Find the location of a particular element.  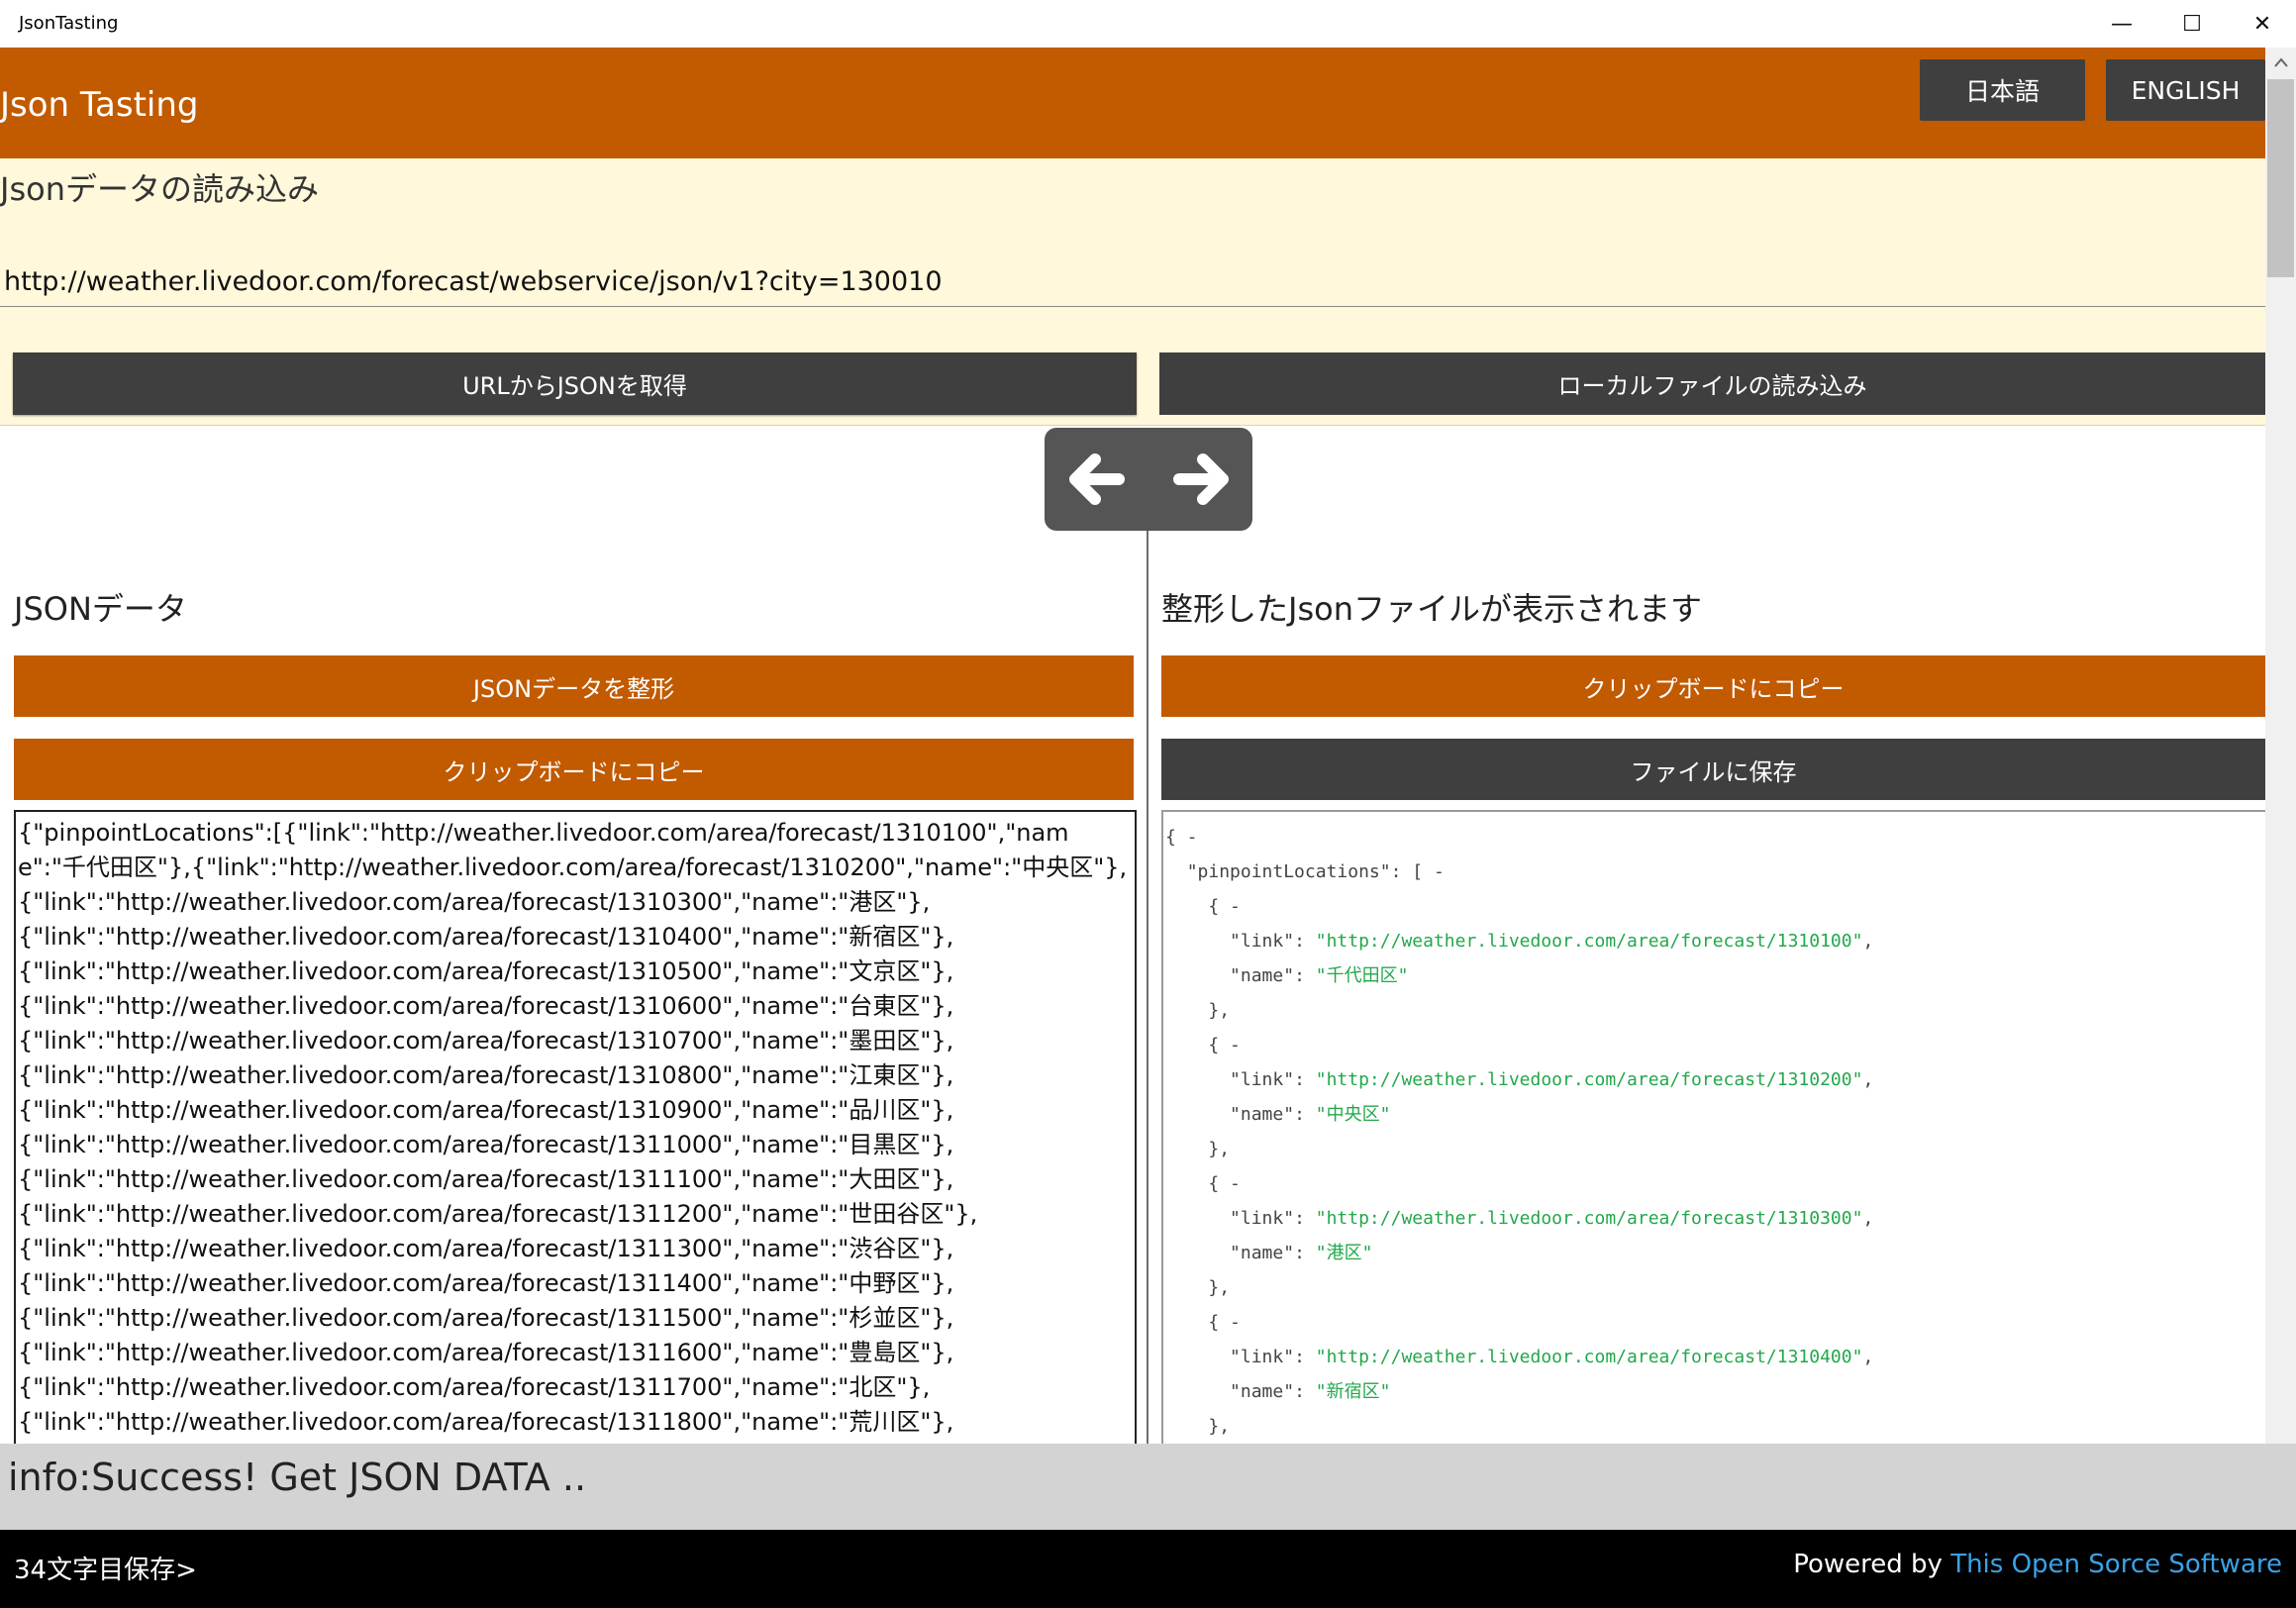

save-to-file-button: ファイルに保存 is located at coordinates (1713, 769).